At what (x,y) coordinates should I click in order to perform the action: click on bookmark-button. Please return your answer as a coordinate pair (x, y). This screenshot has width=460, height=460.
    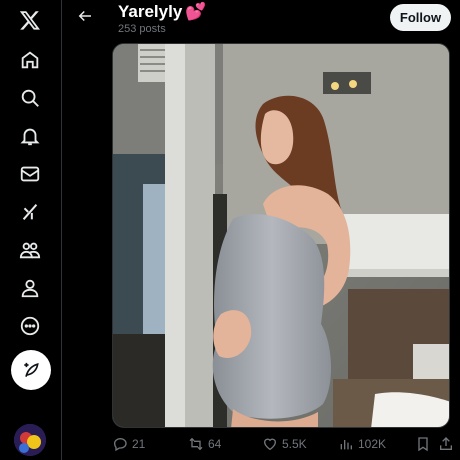
    Looking at the image, I should click on (423, 444).